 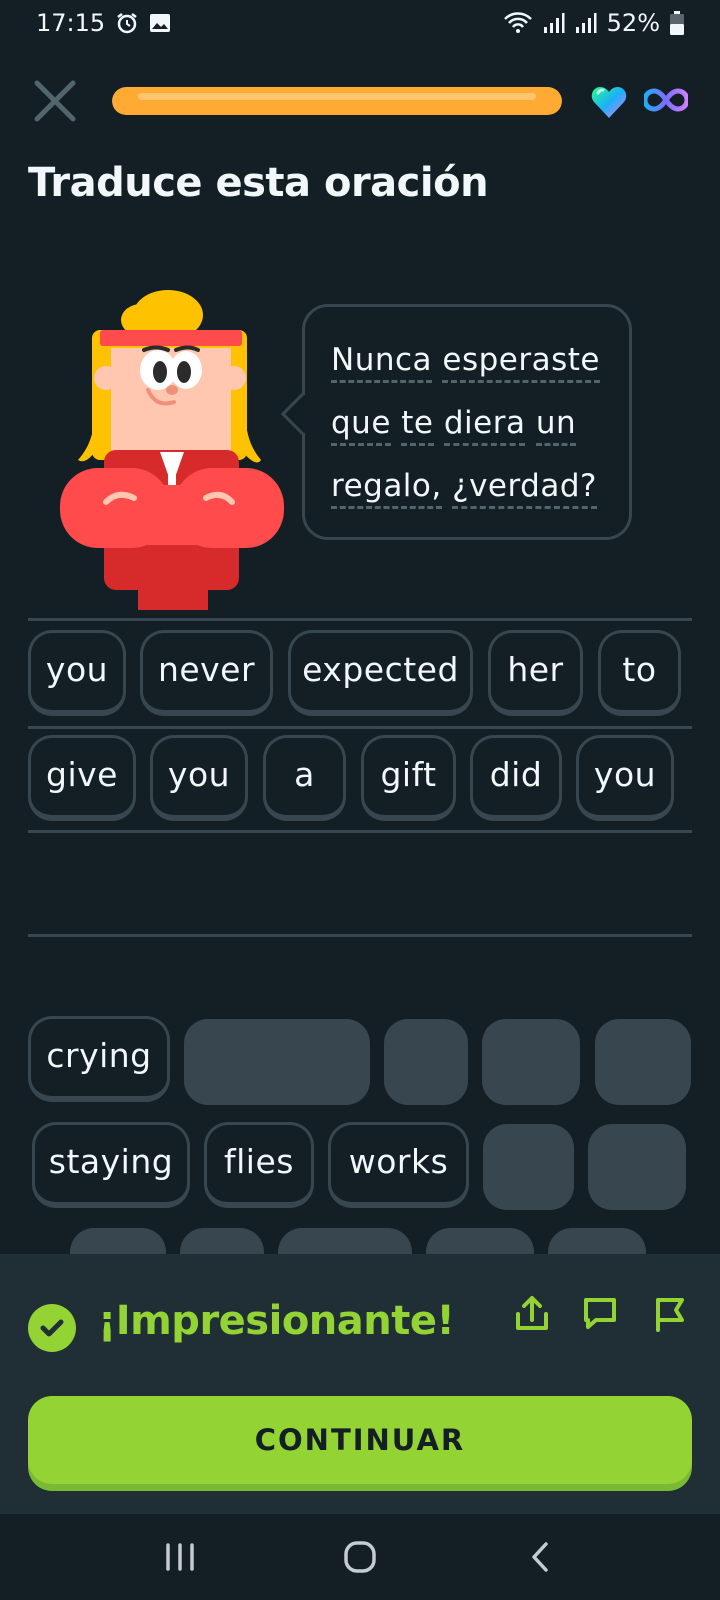 I want to click on status-bar: 17:15 52%, so click(x=360, y=23).